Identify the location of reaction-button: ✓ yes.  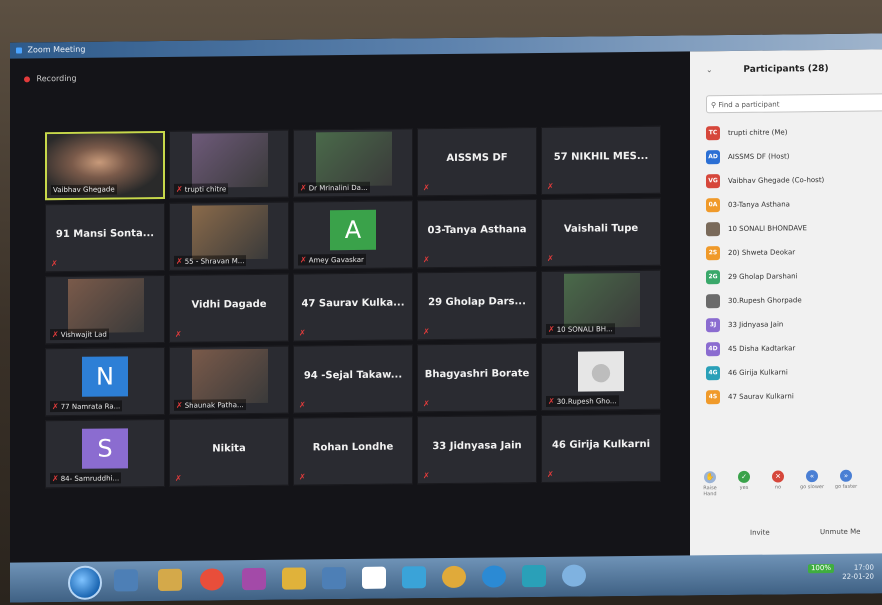
(744, 480).